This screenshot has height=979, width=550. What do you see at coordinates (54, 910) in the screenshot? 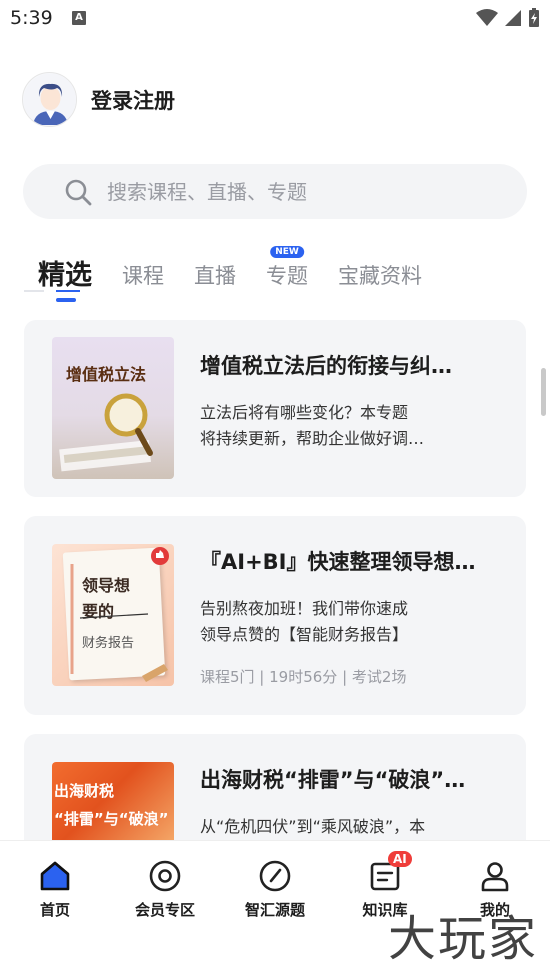
I see `nav-label: 首页` at bounding box center [54, 910].